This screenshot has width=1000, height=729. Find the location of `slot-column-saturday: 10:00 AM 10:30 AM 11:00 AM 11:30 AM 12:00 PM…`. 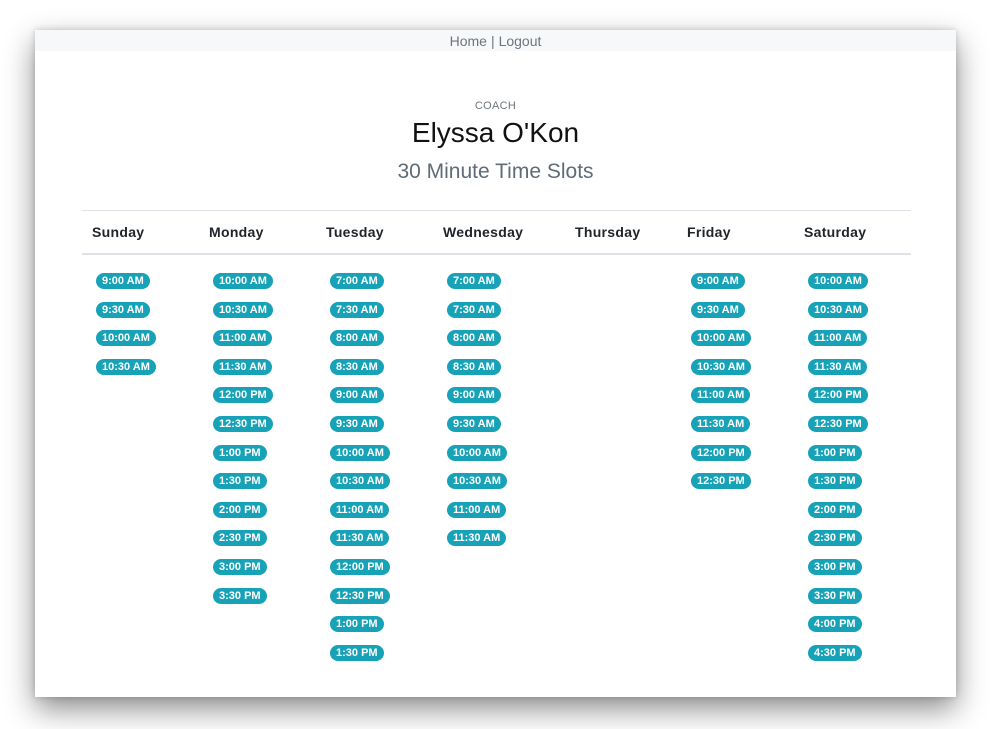

slot-column-saturday: 10:00 AM 10:30 AM 11:00 AM 11:30 AM 12:00 PM… is located at coordinates (852, 473).